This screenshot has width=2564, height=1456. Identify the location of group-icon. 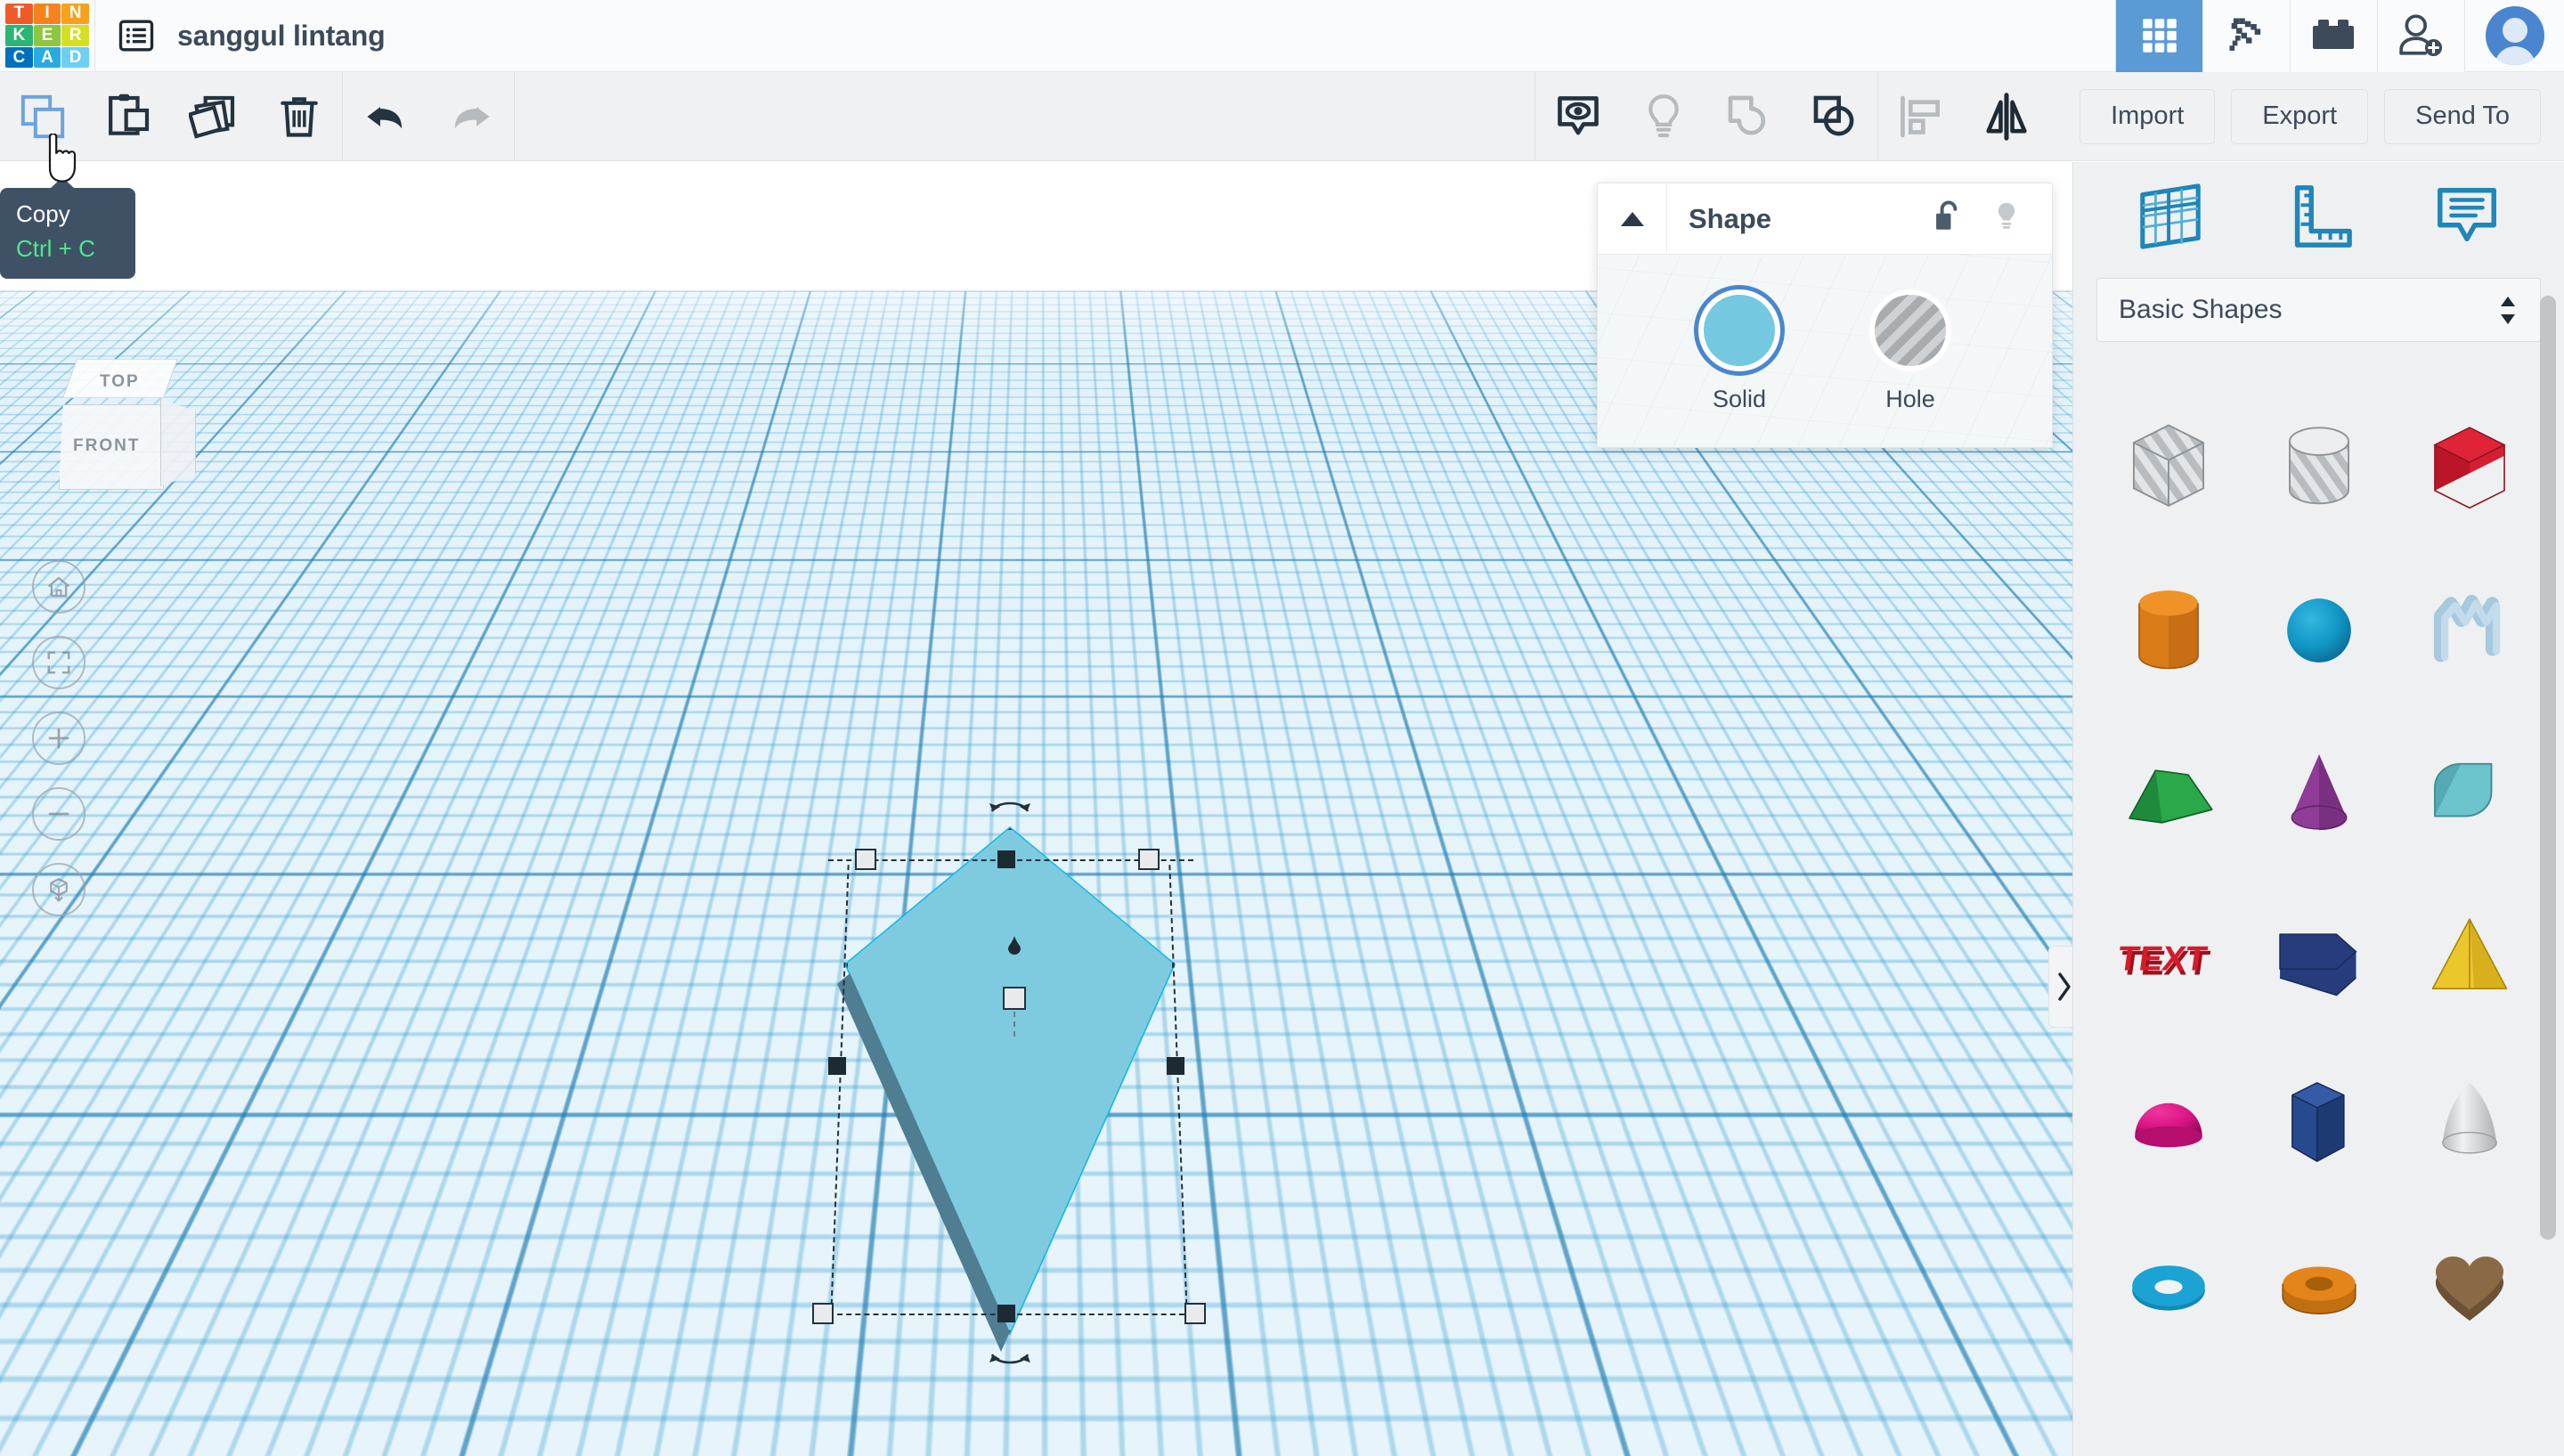
(1747, 115).